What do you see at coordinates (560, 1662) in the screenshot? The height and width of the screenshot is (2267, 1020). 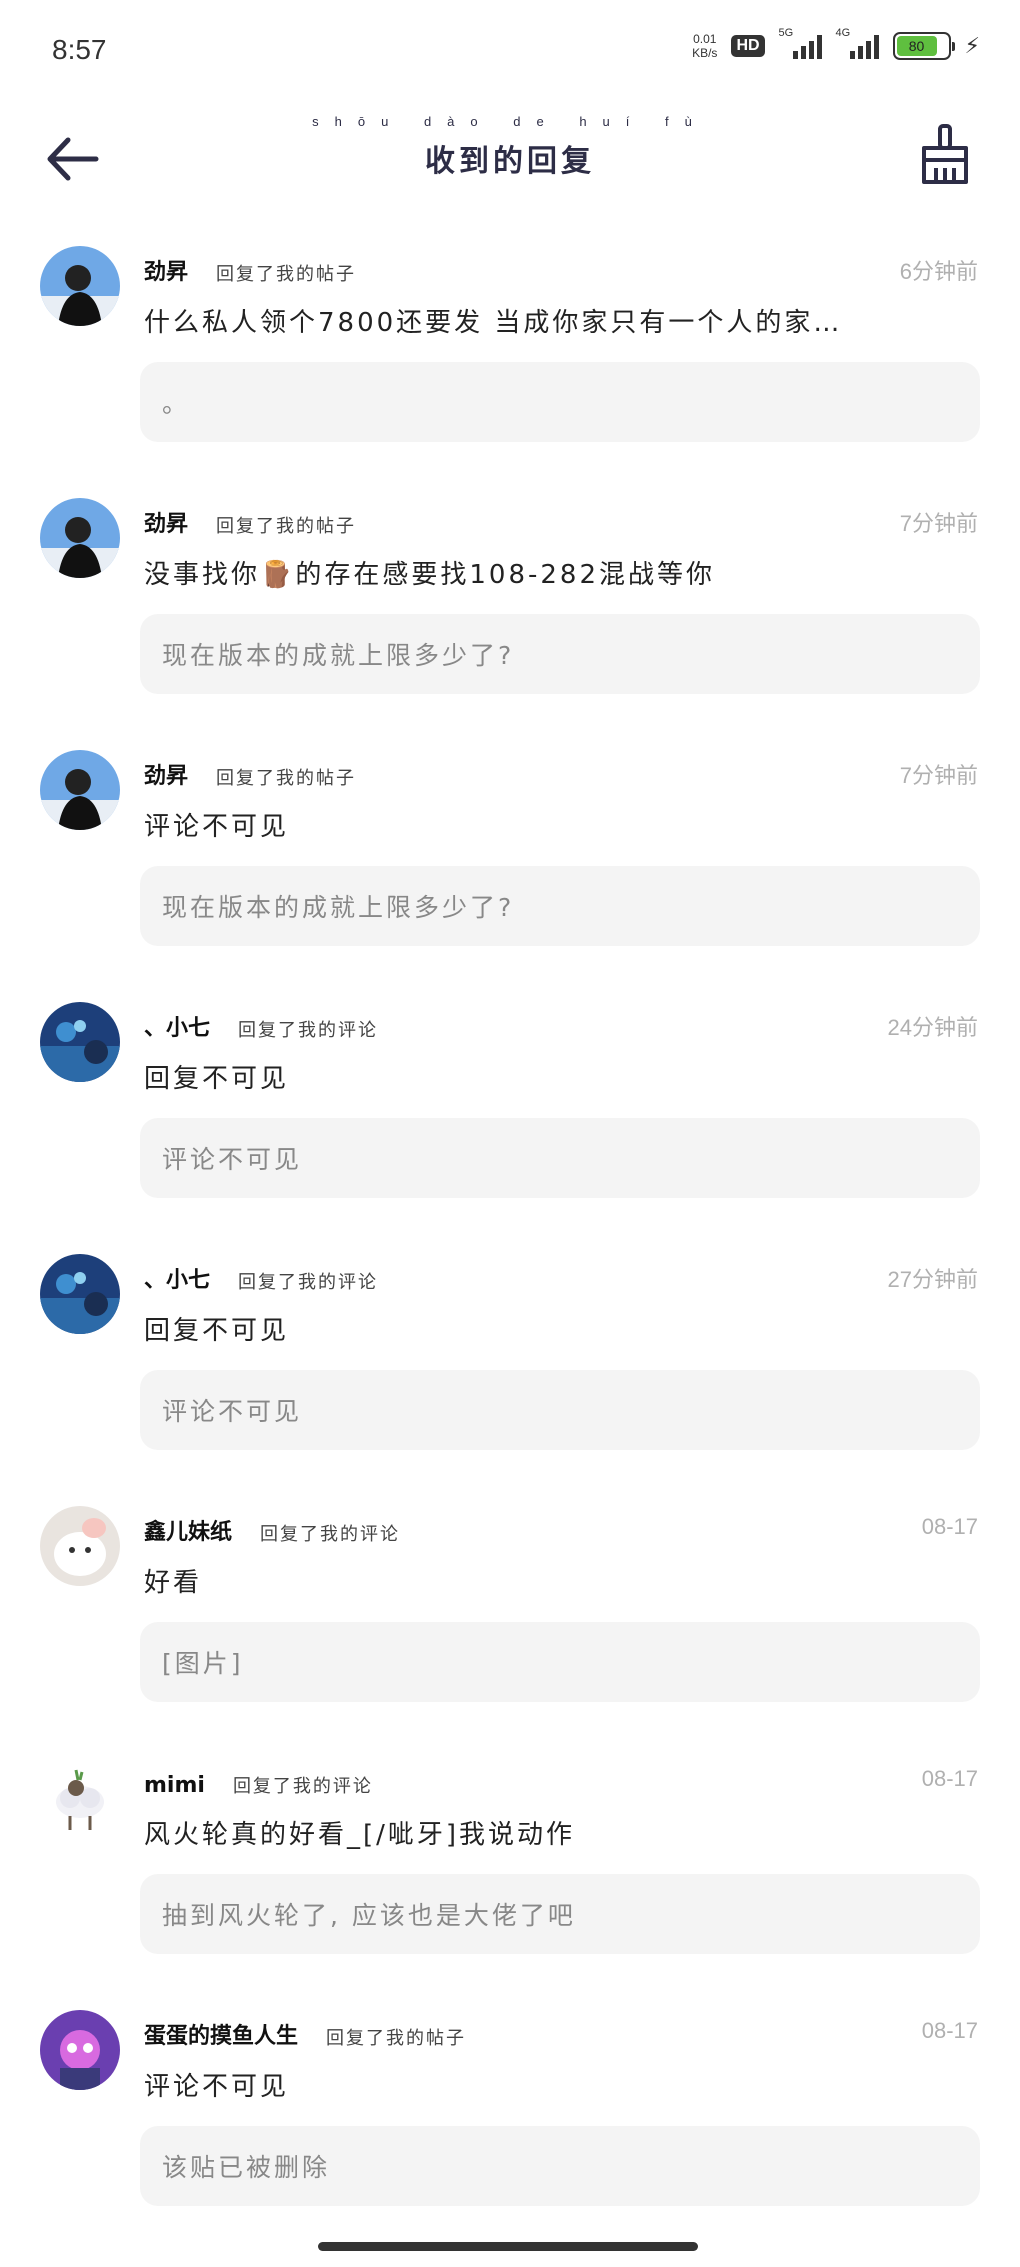 I see `quoted-original: [图片]` at bounding box center [560, 1662].